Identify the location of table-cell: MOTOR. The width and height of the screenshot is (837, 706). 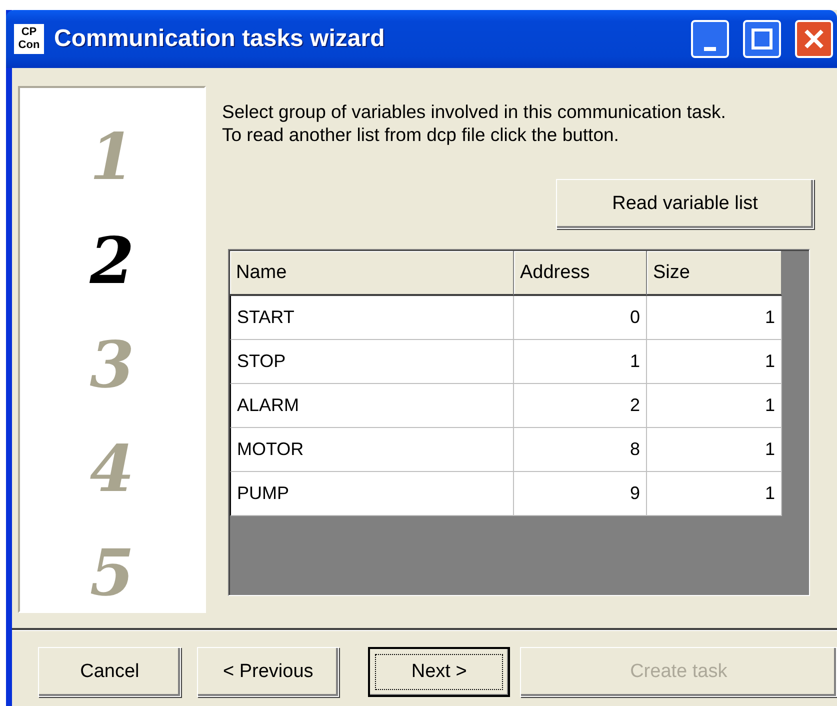
(372, 450).